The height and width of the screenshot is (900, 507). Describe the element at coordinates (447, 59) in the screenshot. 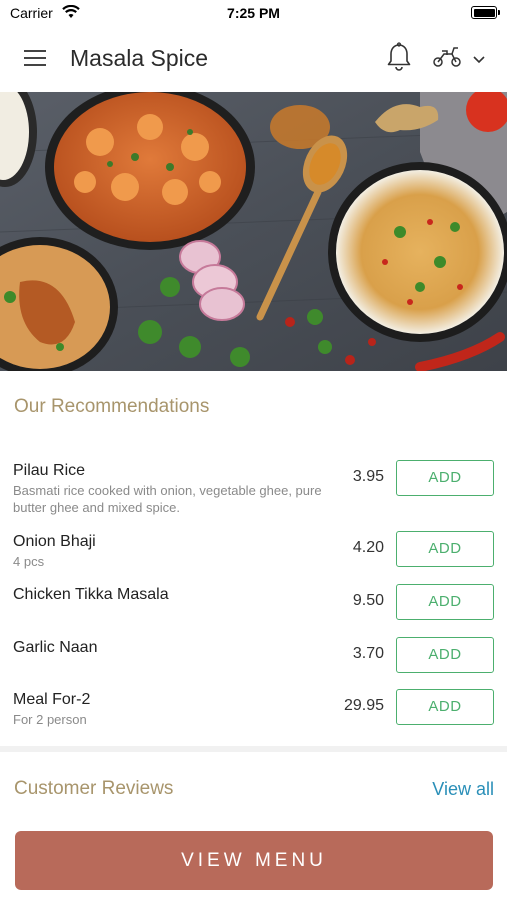

I see `scooter-icon` at that location.